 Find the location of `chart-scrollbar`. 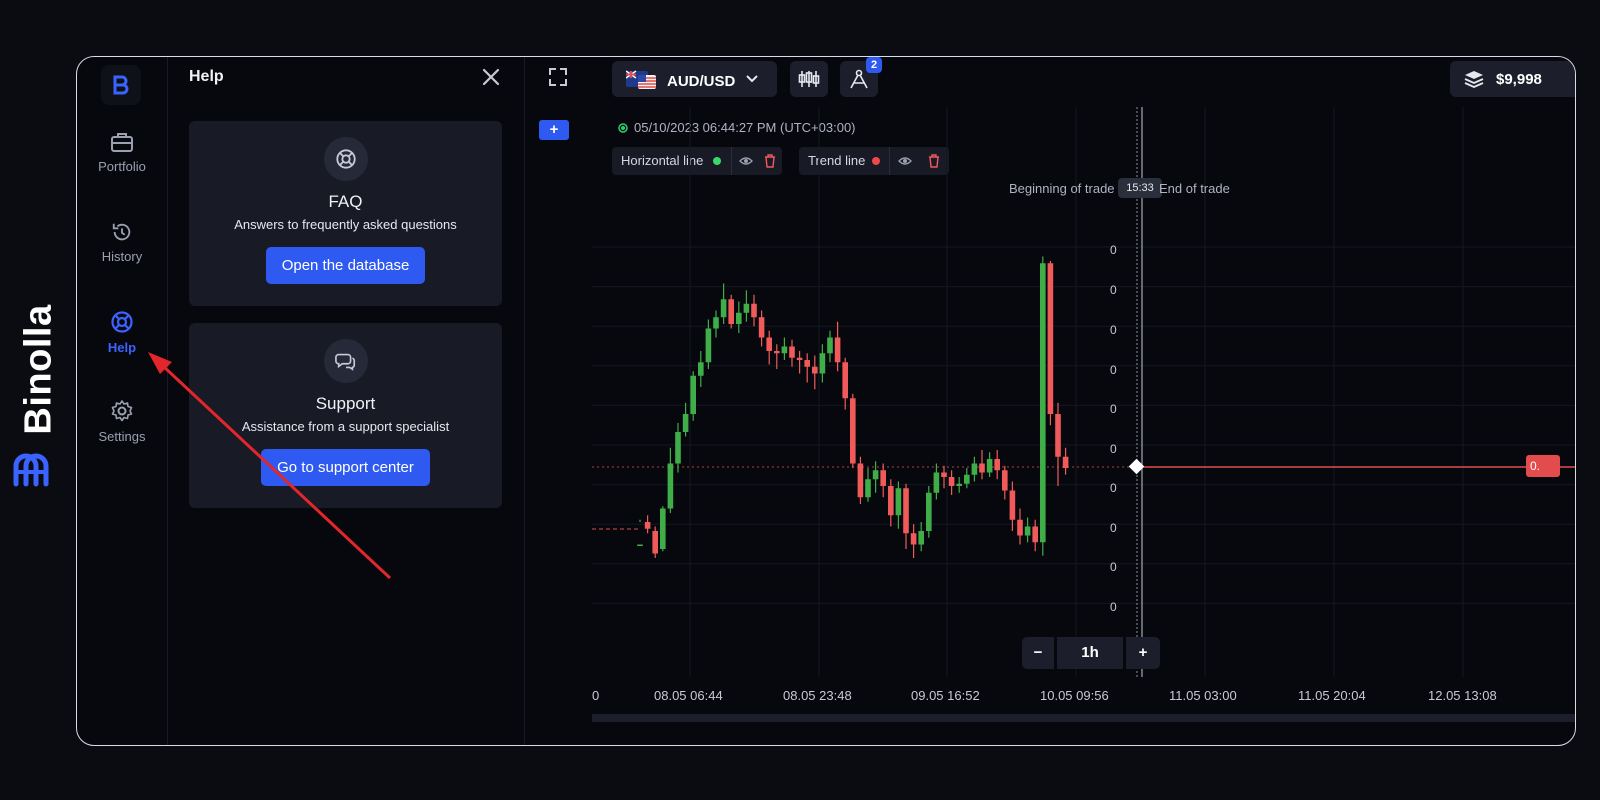

chart-scrollbar is located at coordinates (1083, 718).